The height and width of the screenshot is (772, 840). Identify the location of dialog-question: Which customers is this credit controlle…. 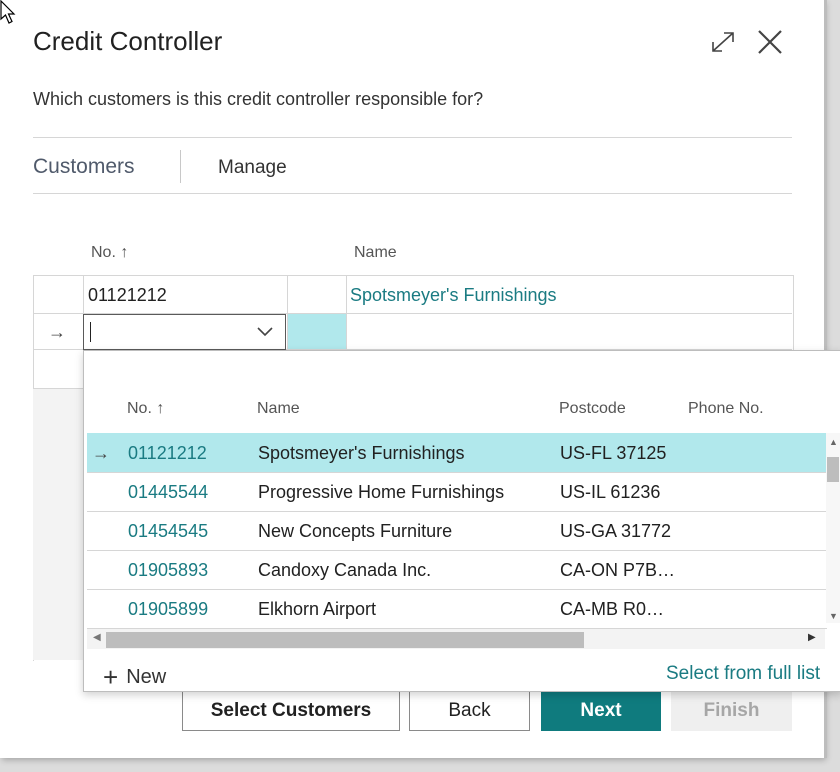
(258, 99).